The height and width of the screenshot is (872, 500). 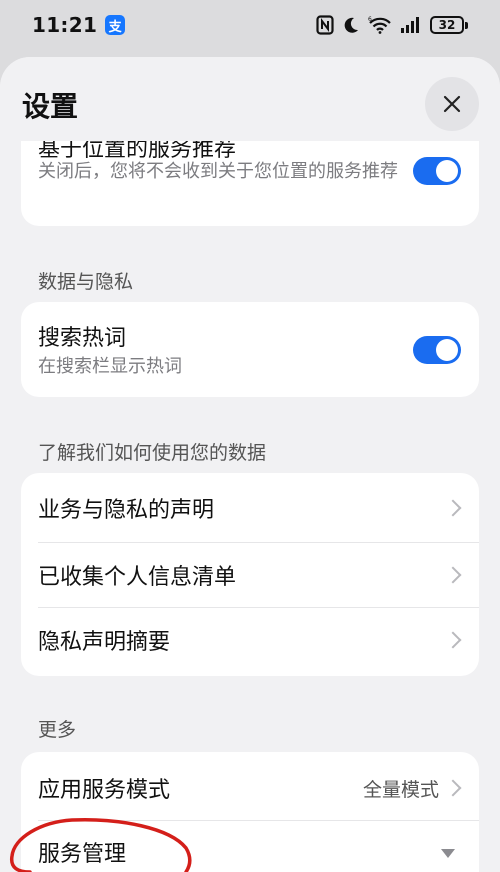 What do you see at coordinates (250, 99) in the screenshot?
I see `sheet-header: 设置` at bounding box center [250, 99].